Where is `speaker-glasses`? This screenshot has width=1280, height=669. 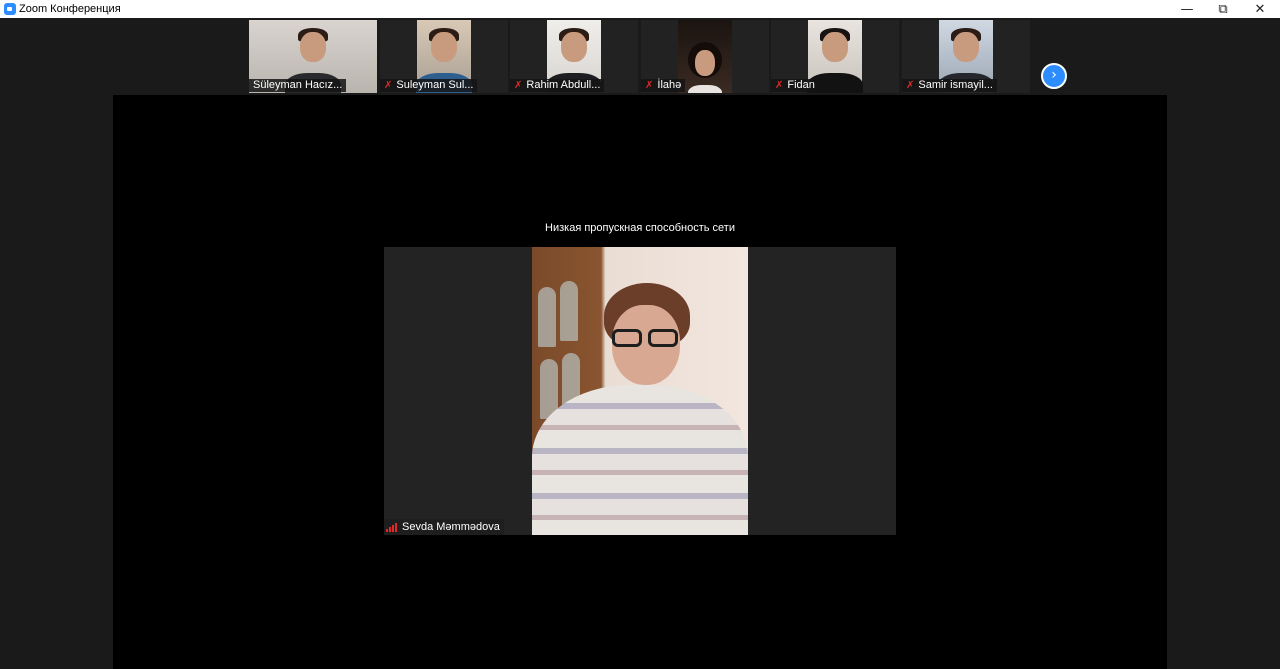
speaker-glasses is located at coordinates (646, 338).